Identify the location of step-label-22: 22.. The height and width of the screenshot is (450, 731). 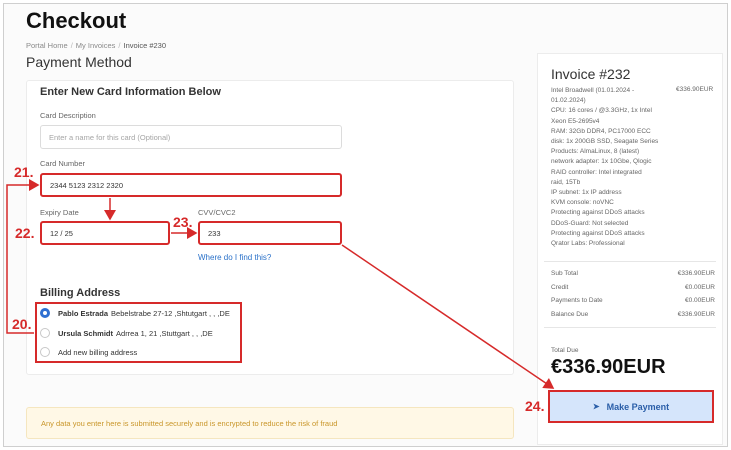
(25, 233).